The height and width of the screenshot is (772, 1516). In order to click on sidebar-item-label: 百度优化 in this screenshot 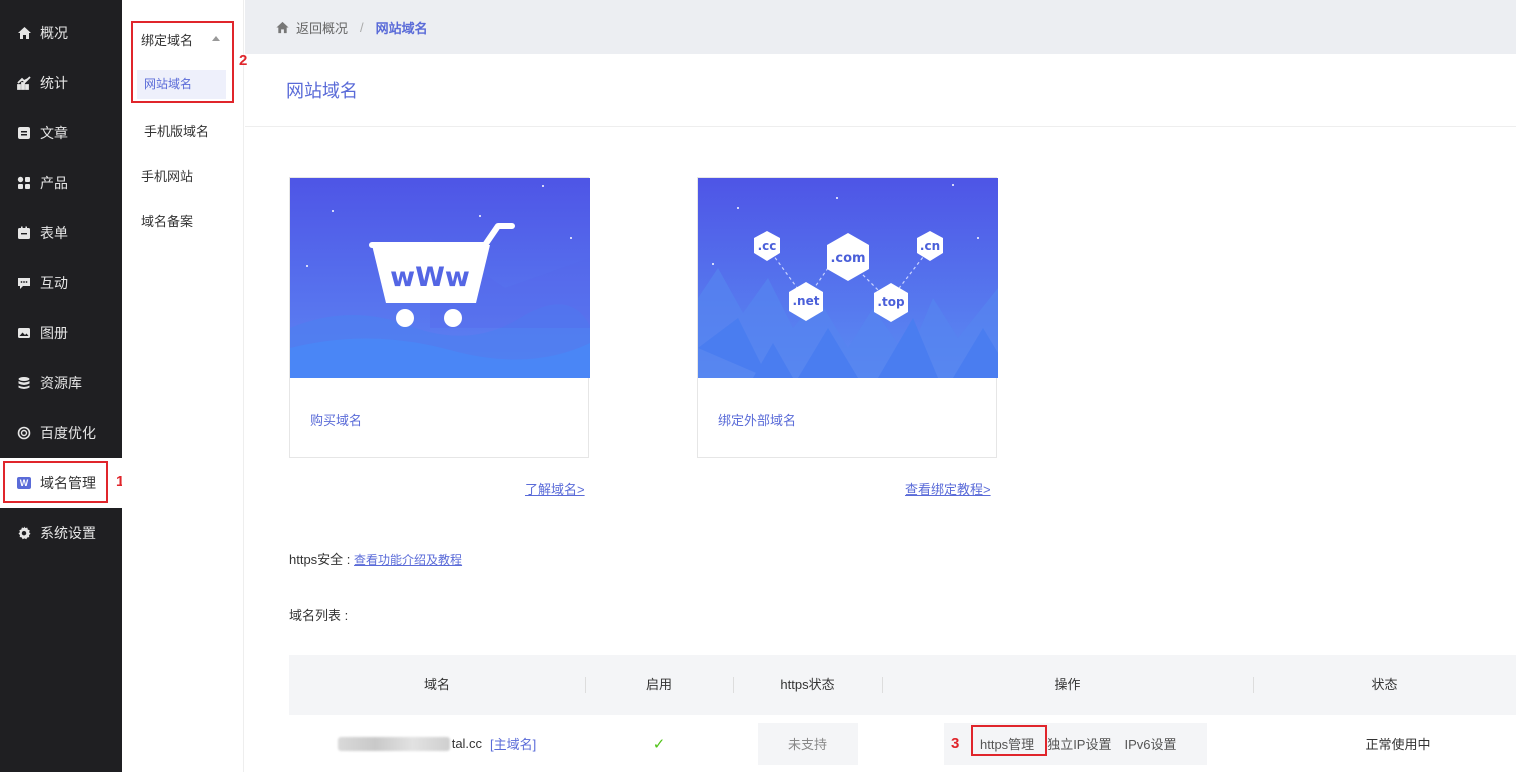, I will do `click(68, 433)`.